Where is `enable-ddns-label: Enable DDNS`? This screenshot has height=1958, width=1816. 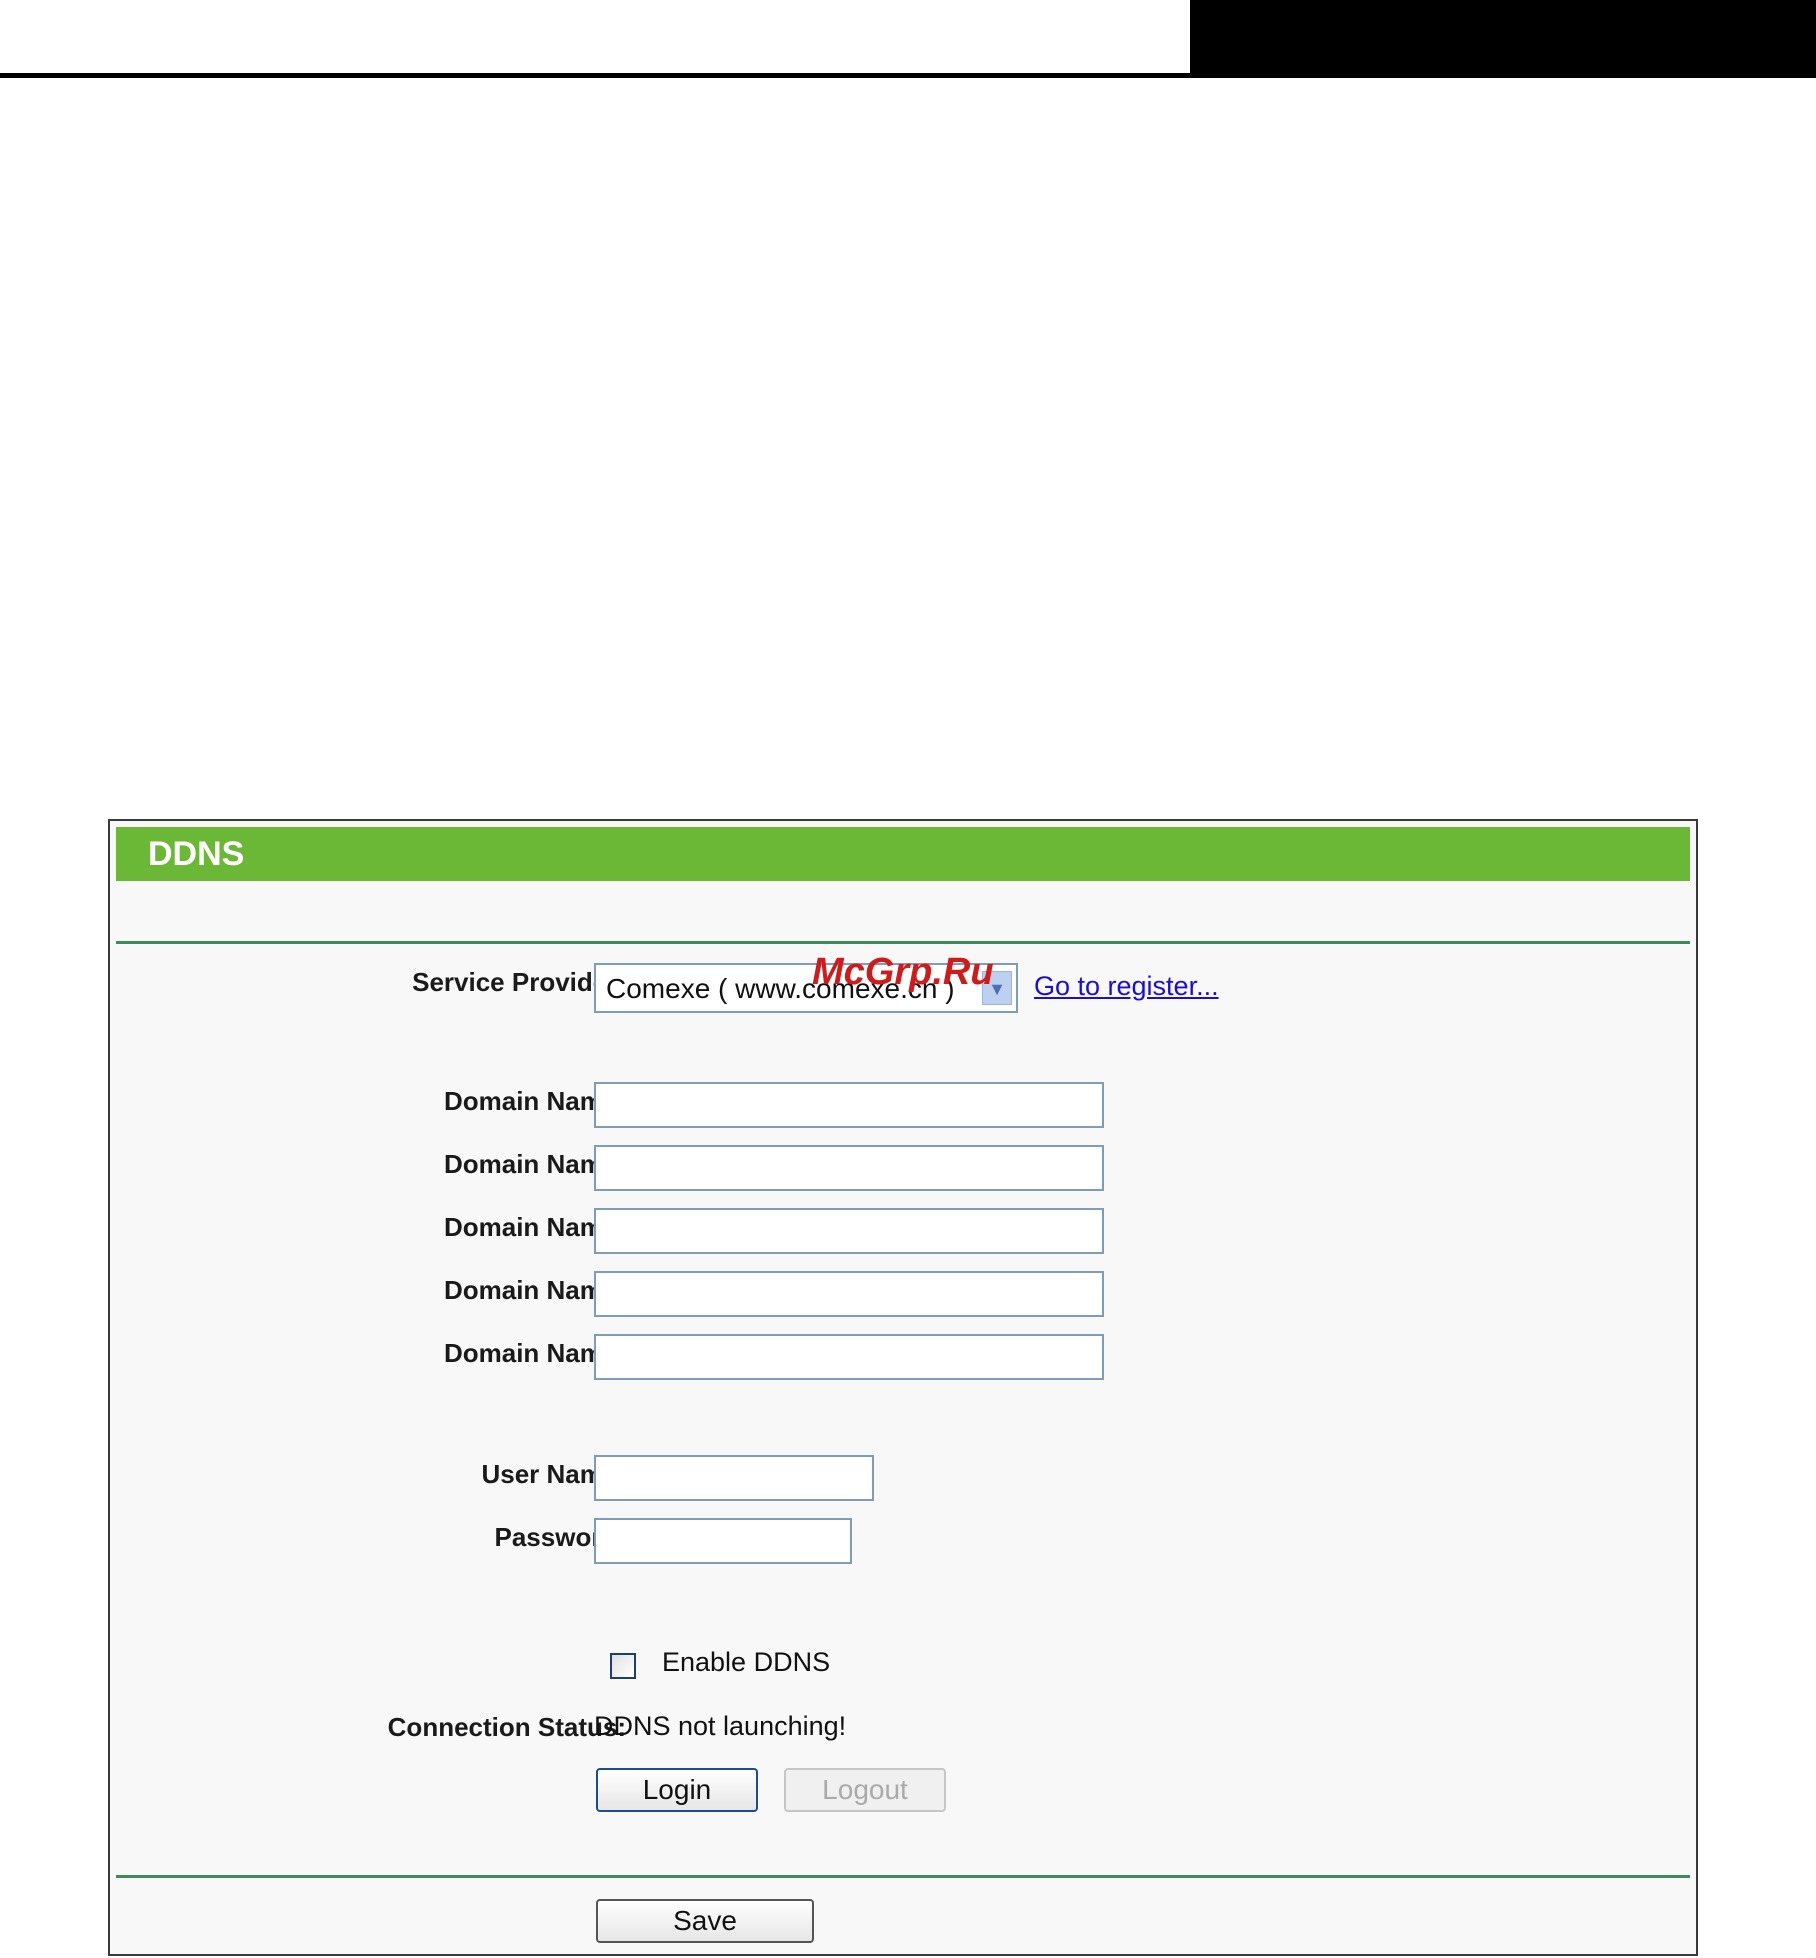
enable-ddns-label: Enable DDNS is located at coordinates (746, 1662).